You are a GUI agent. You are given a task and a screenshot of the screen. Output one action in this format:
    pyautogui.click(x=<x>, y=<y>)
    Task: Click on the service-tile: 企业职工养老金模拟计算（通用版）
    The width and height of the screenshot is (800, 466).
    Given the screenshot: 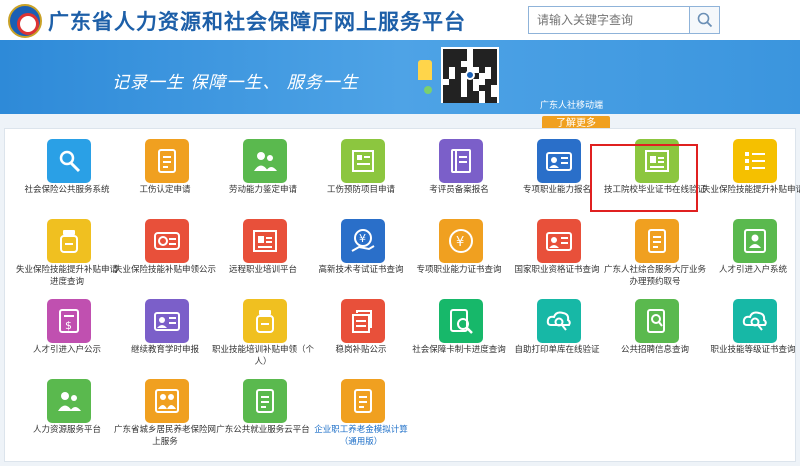 What is the action you would take?
    pyautogui.click(x=359, y=419)
    